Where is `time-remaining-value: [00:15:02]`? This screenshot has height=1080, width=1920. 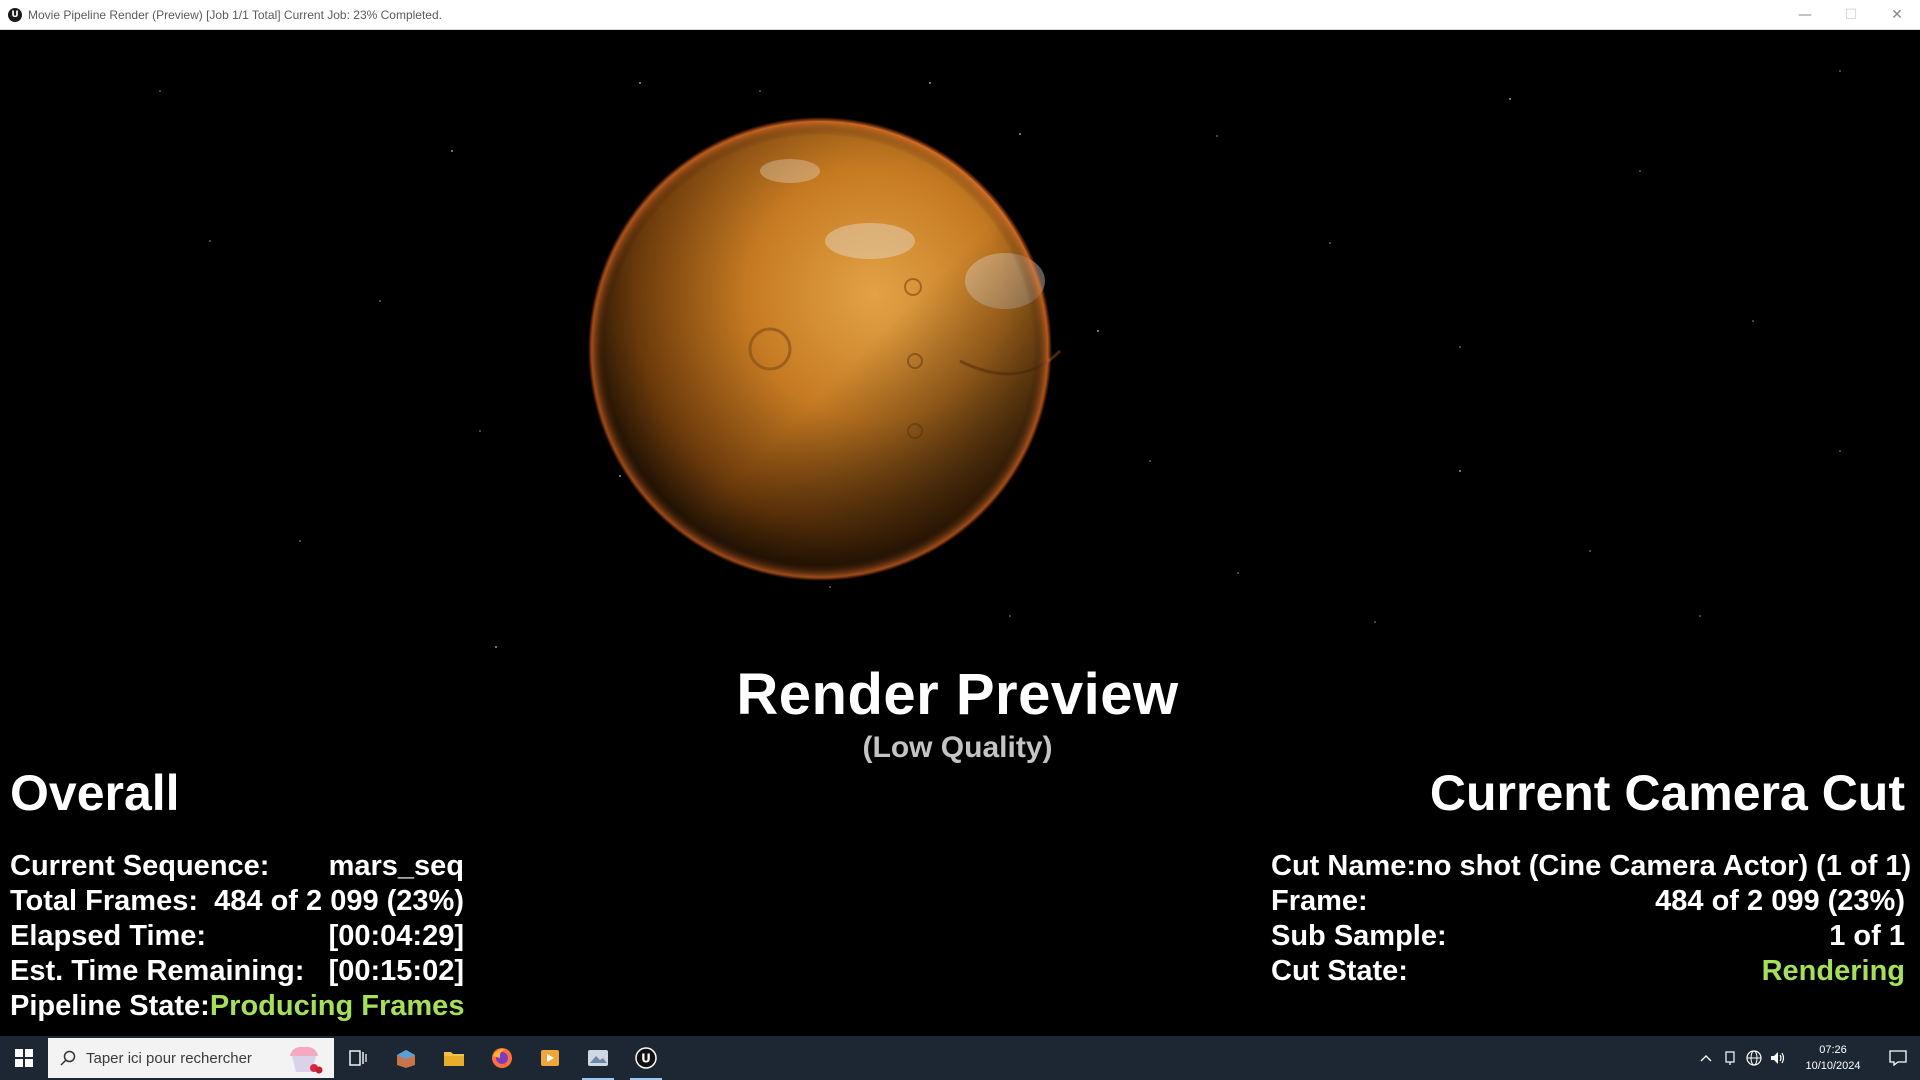 time-remaining-value: [00:15:02] is located at coordinates (396, 971).